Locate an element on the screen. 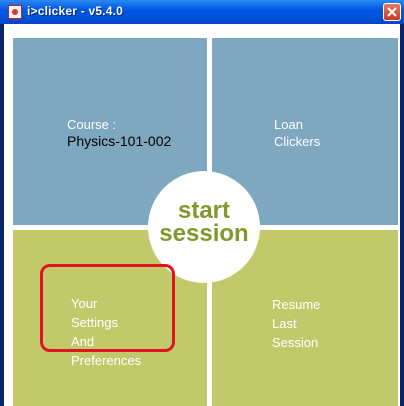 This screenshot has width=404, height=406. close-icon is located at coordinates (392, 12).